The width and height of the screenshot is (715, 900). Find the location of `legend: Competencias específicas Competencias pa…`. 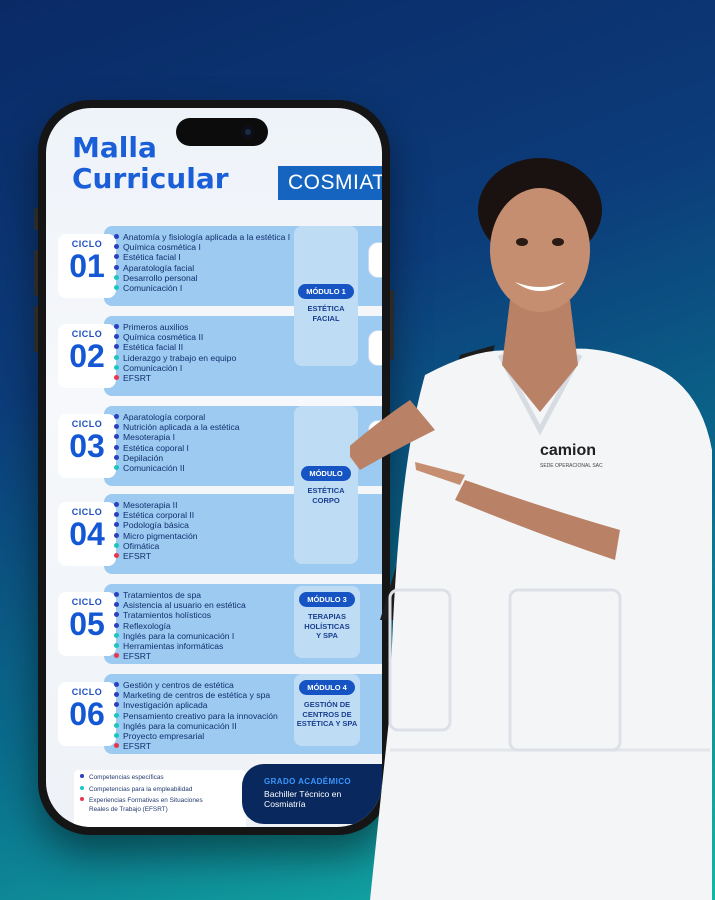

legend: Competencias específicas Competencias pa… is located at coordinates (160, 798).